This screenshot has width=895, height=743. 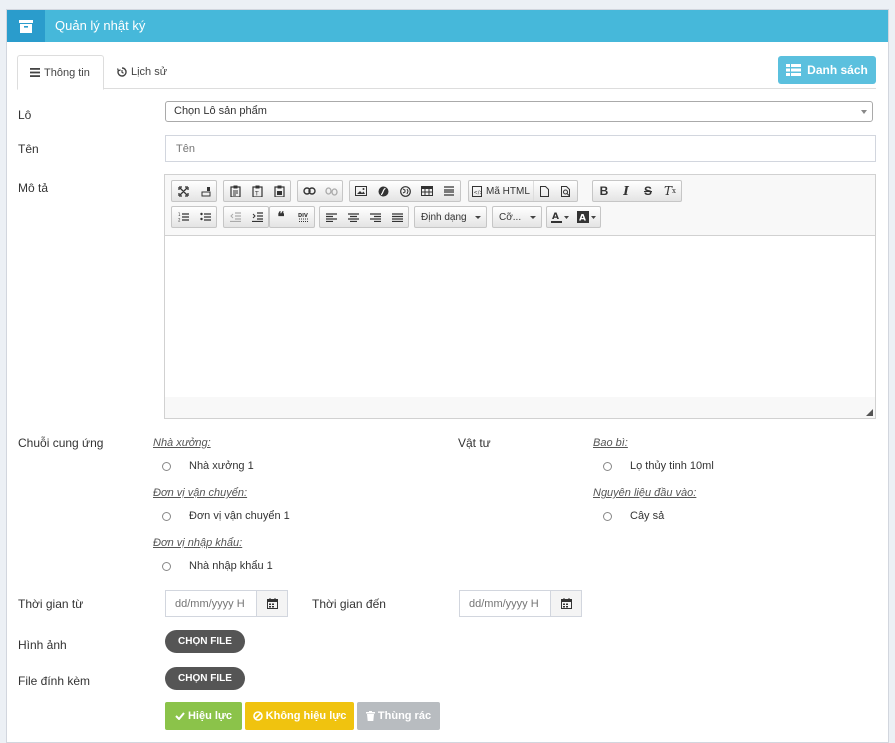 I want to click on tab-info-label: Thông tin, so click(x=67, y=72).